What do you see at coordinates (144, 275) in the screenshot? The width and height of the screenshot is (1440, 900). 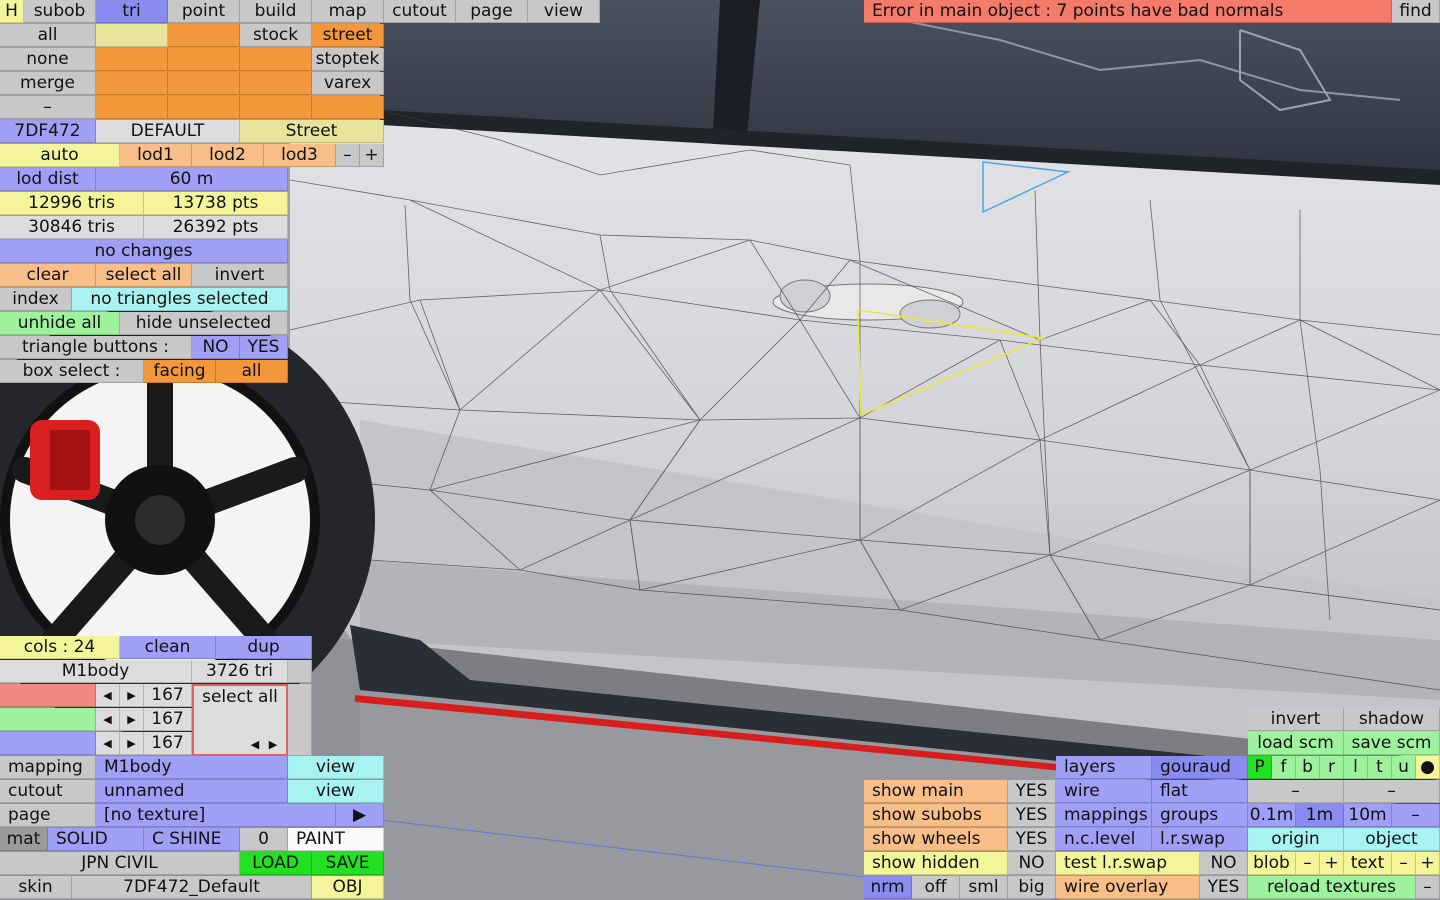 I see `select-all-tris-button: select all` at bounding box center [144, 275].